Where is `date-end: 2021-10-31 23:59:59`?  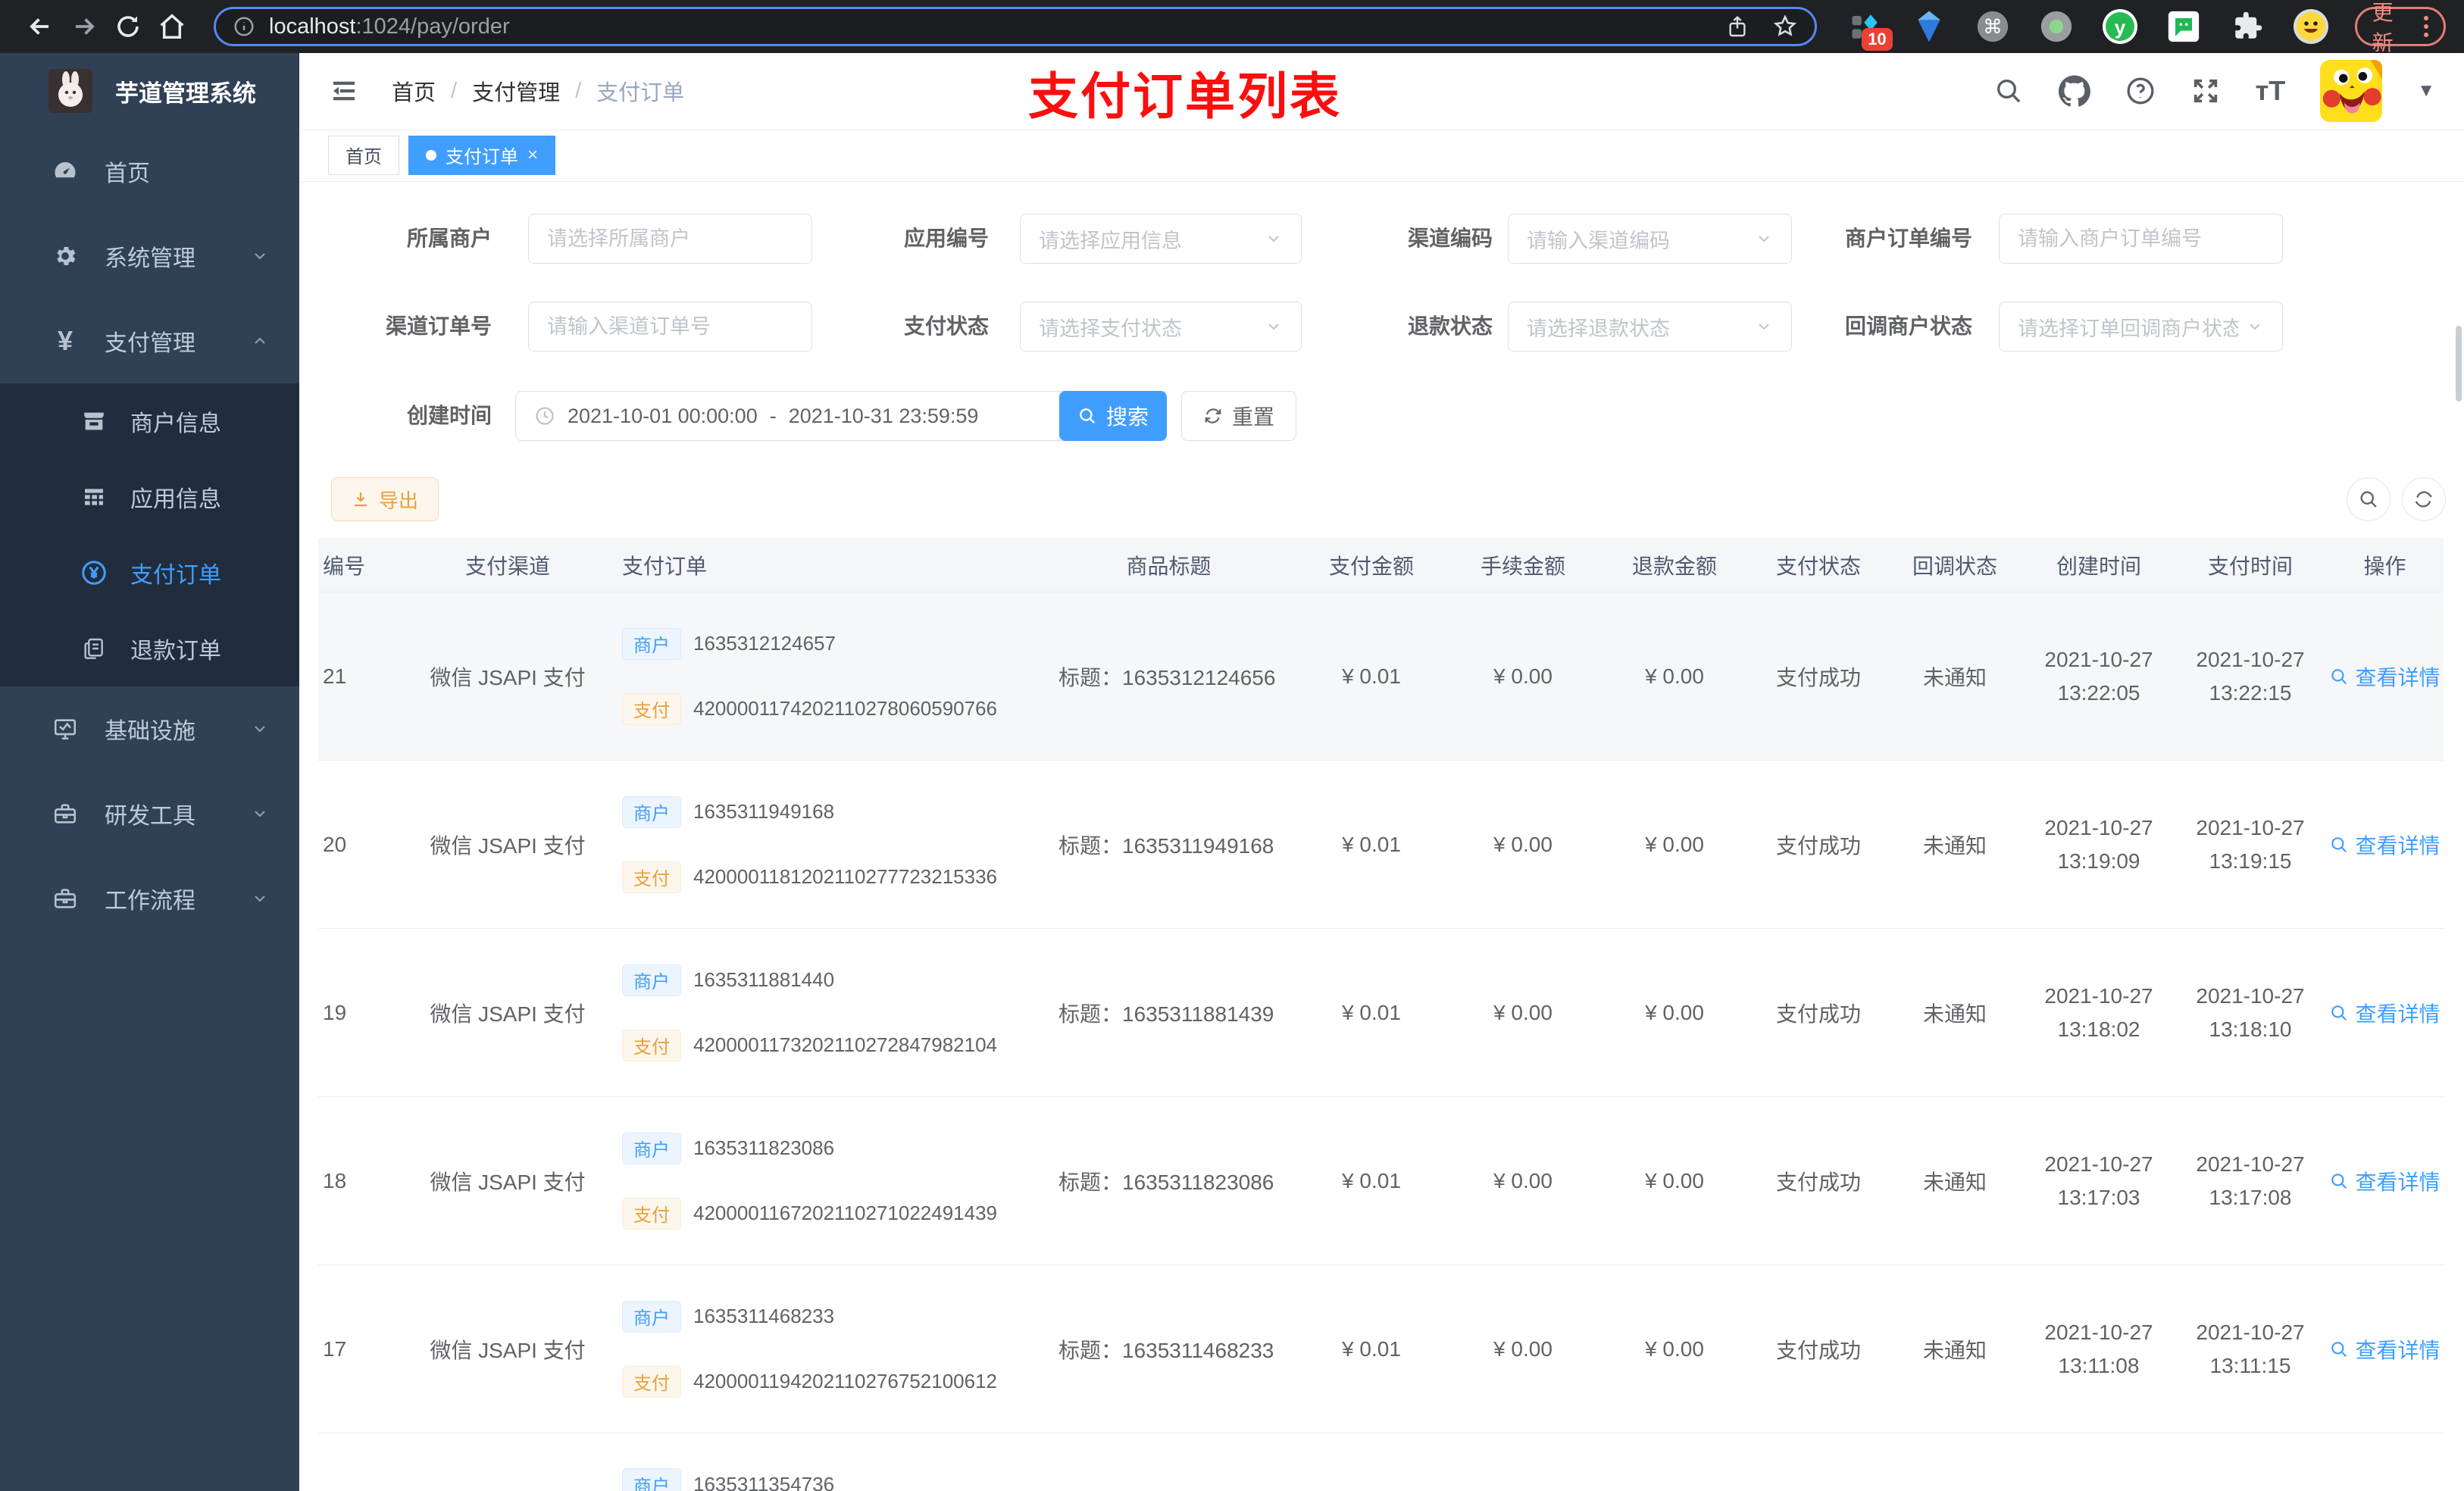
date-end: 2021-10-31 23:59:59 is located at coordinates (883, 415).